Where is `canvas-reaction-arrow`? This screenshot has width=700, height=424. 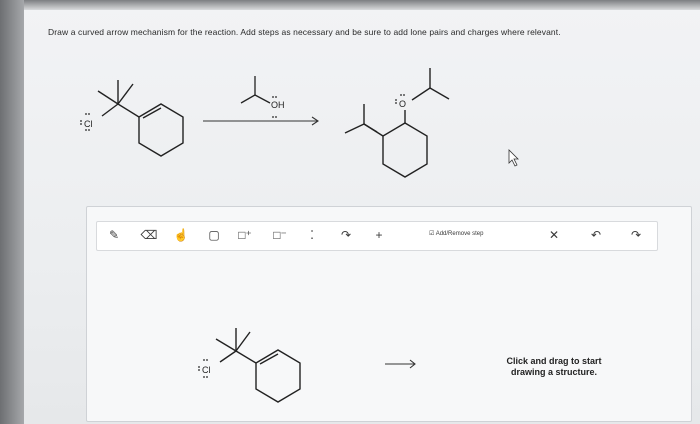 canvas-reaction-arrow is located at coordinates (400, 364).